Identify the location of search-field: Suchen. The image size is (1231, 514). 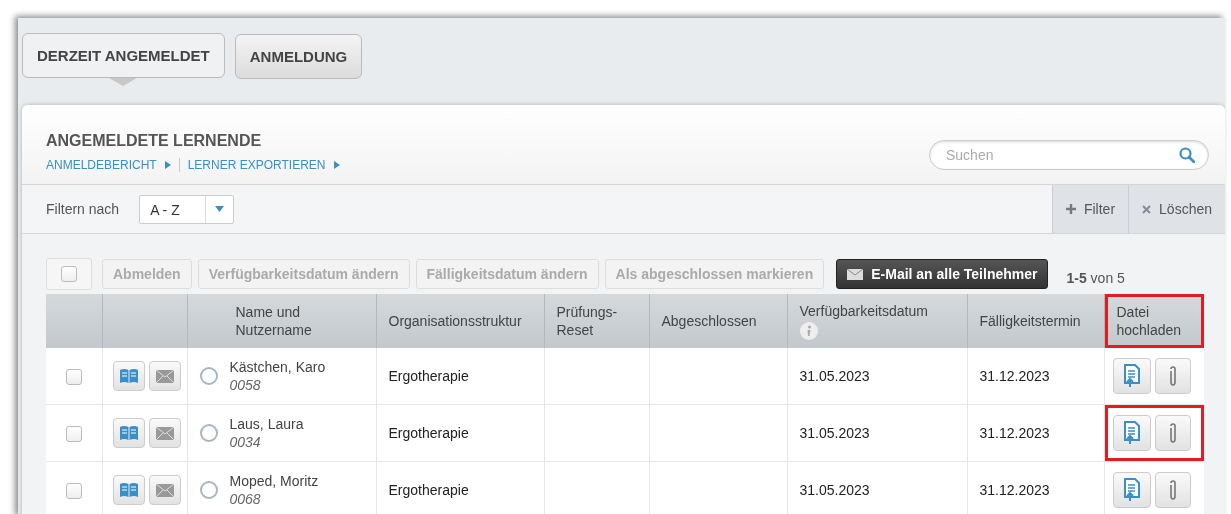
(1069, 155).